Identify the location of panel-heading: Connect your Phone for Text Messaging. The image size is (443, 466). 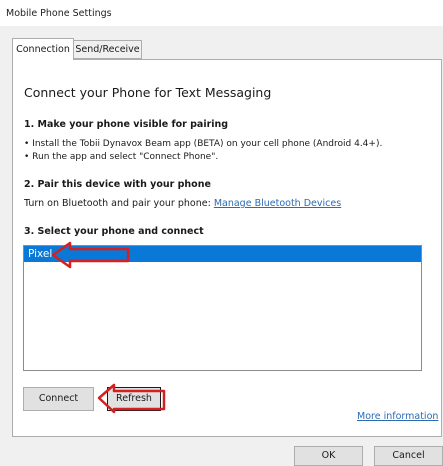
(148, 92).